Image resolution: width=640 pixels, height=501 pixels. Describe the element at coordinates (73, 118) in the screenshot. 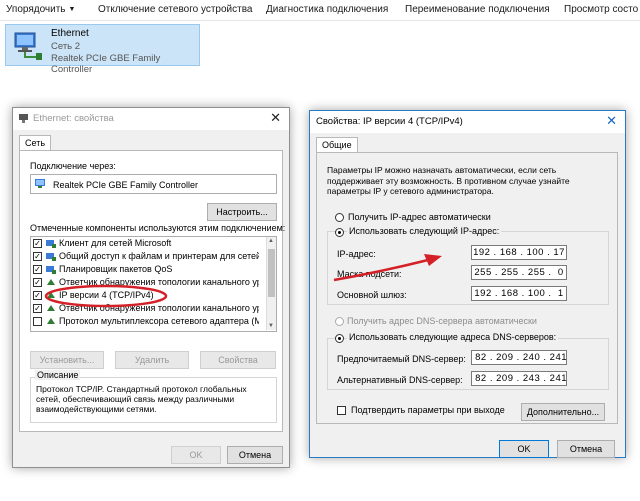

I see `ethernet-properties-title: Ethernet: свойства` at that location.